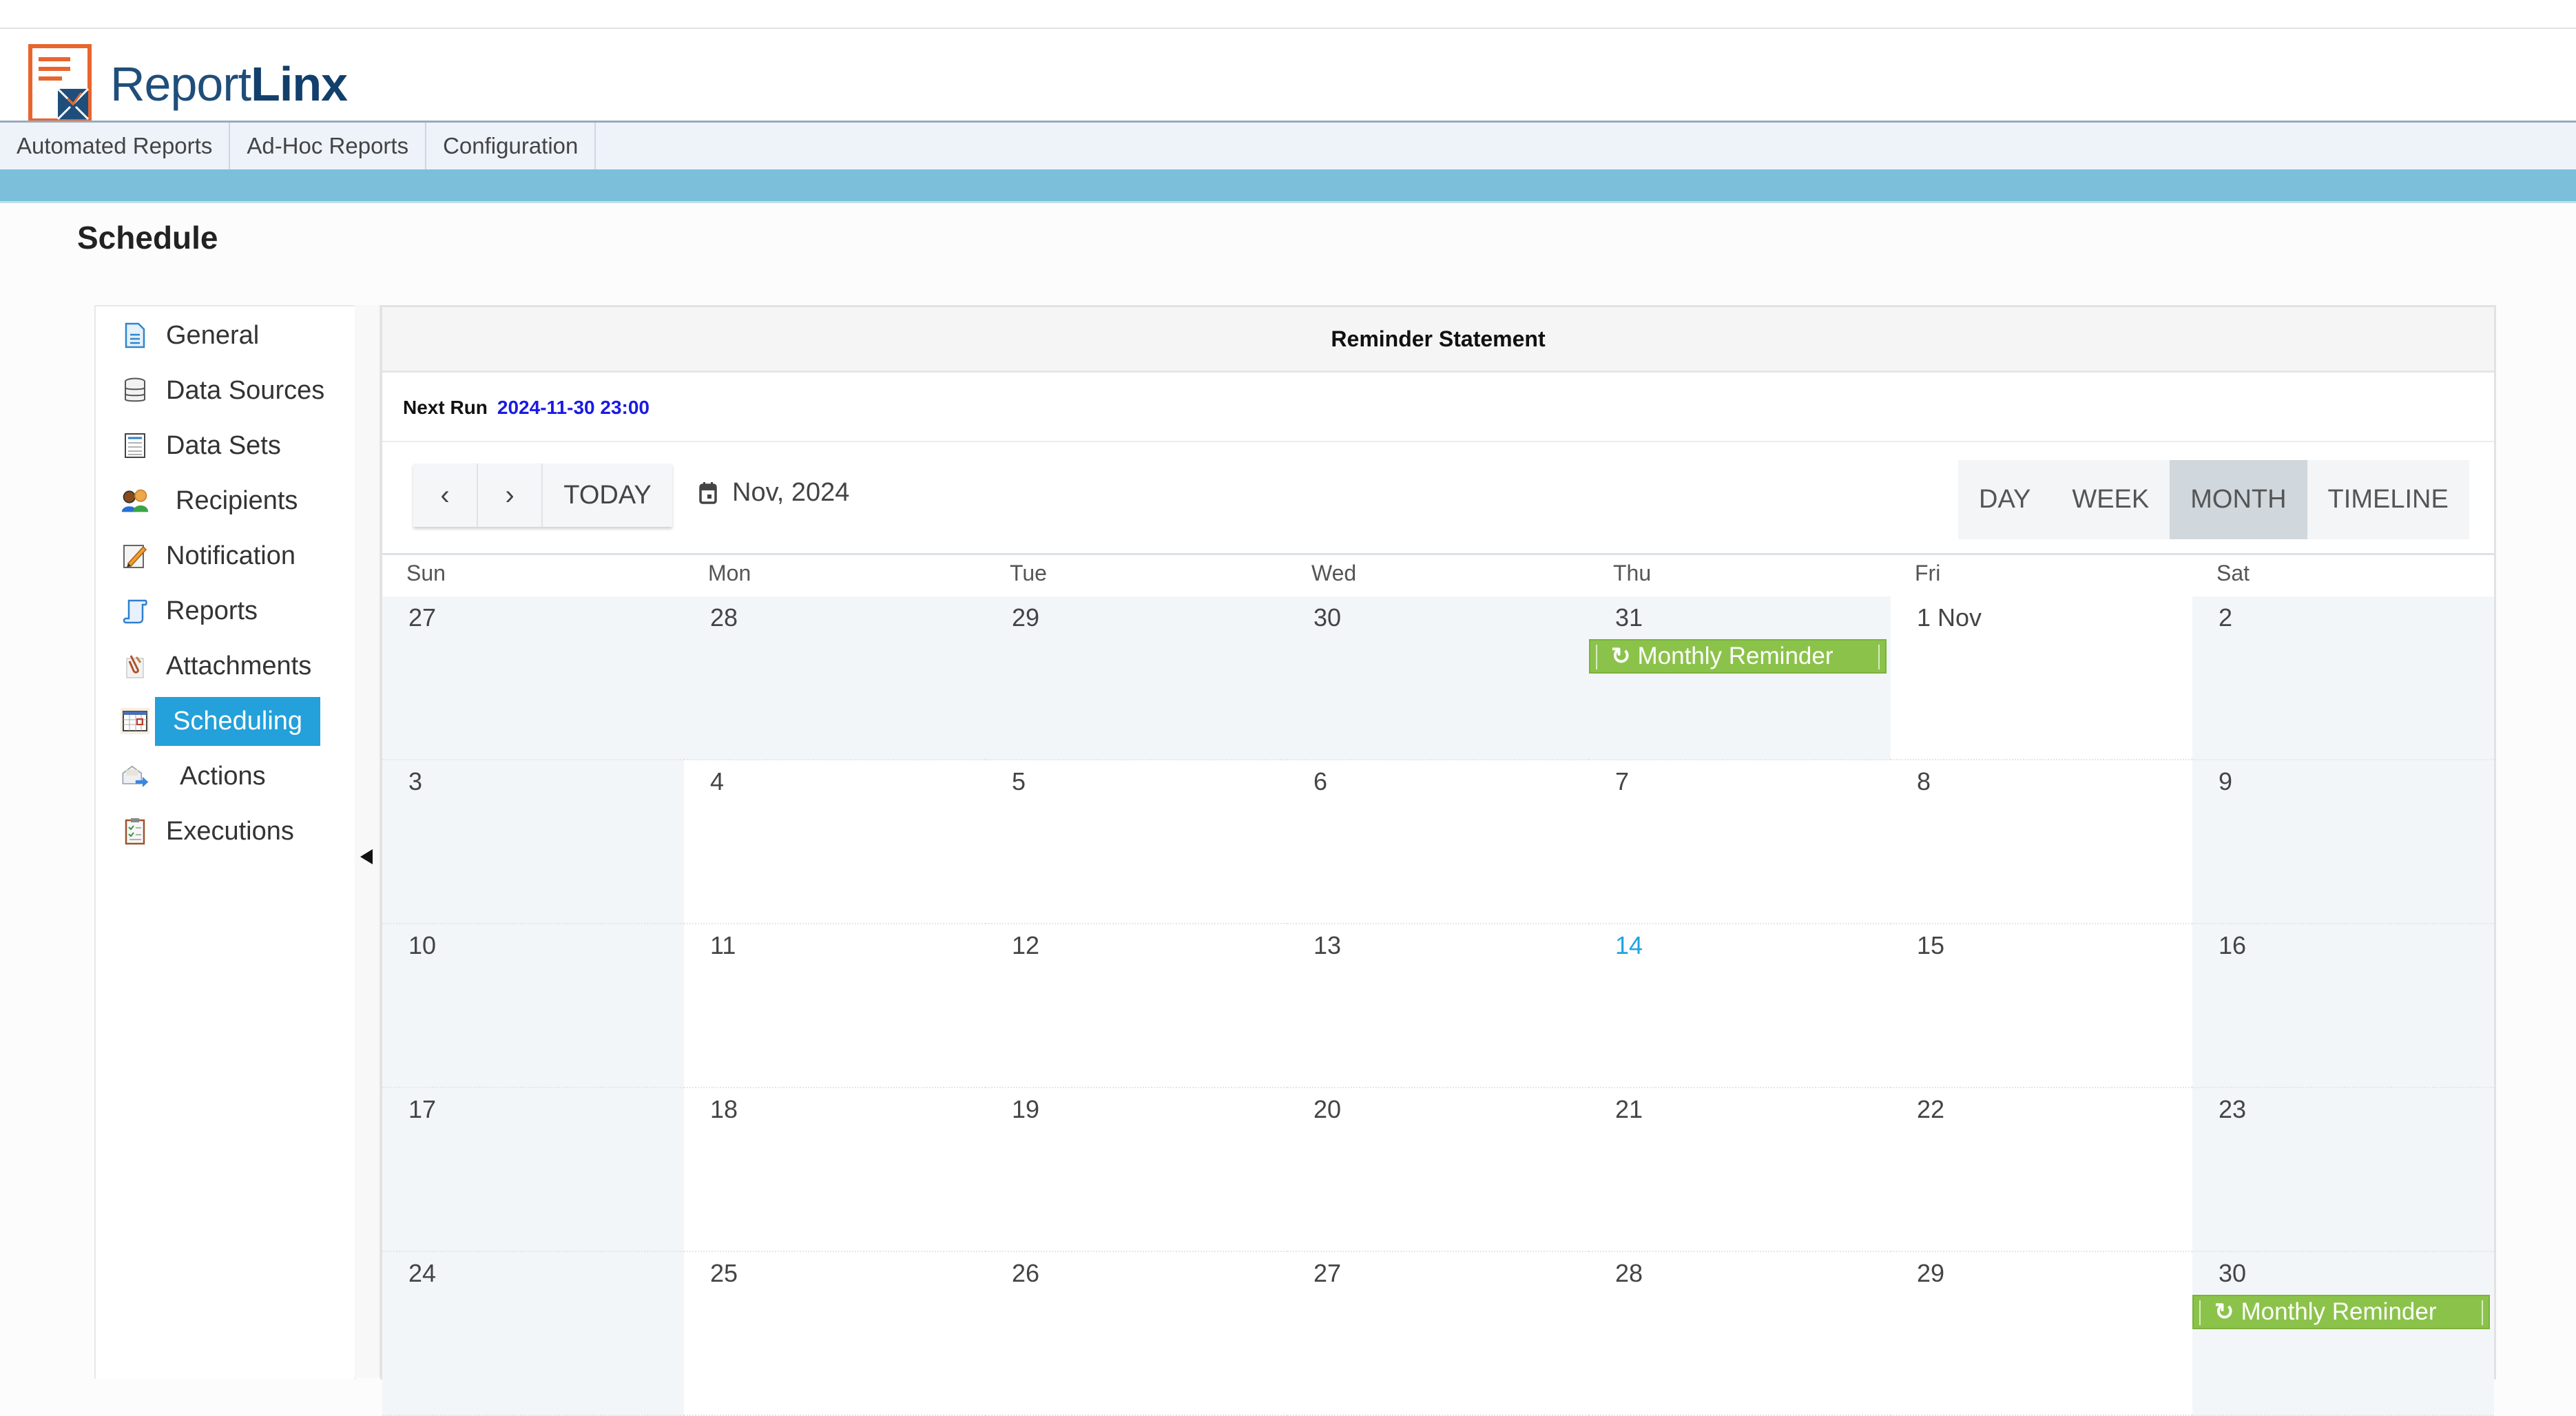 The image size is (2576, 1416). What do you see at coordinates (1136, 1334) in the screenshot?
I see `calendar-day-cell: 26` at bounding box center [1136, 1334].